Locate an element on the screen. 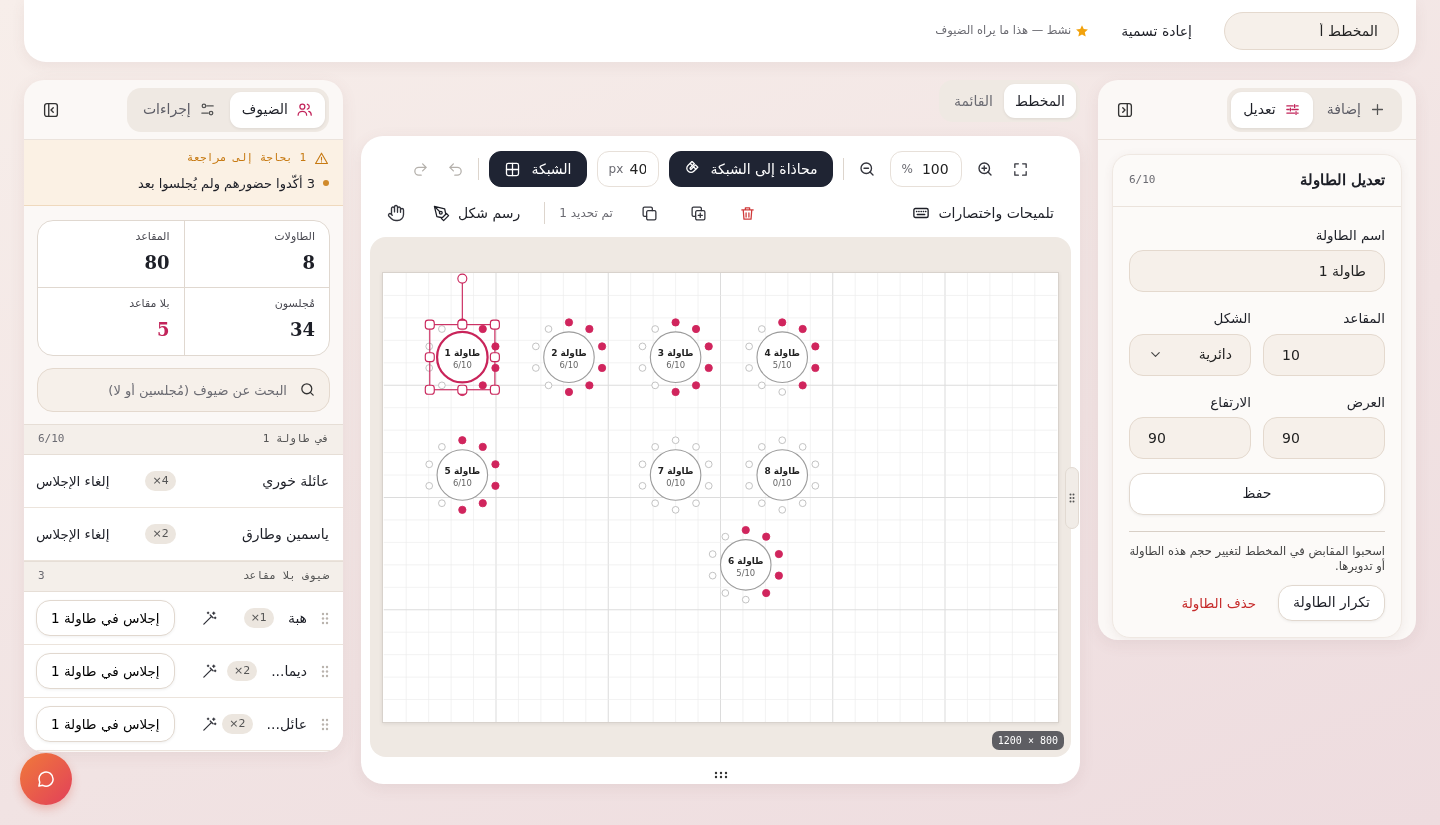 This screenshot has width=1440, height=825. copy-icon is located at coordinates (649, 213).